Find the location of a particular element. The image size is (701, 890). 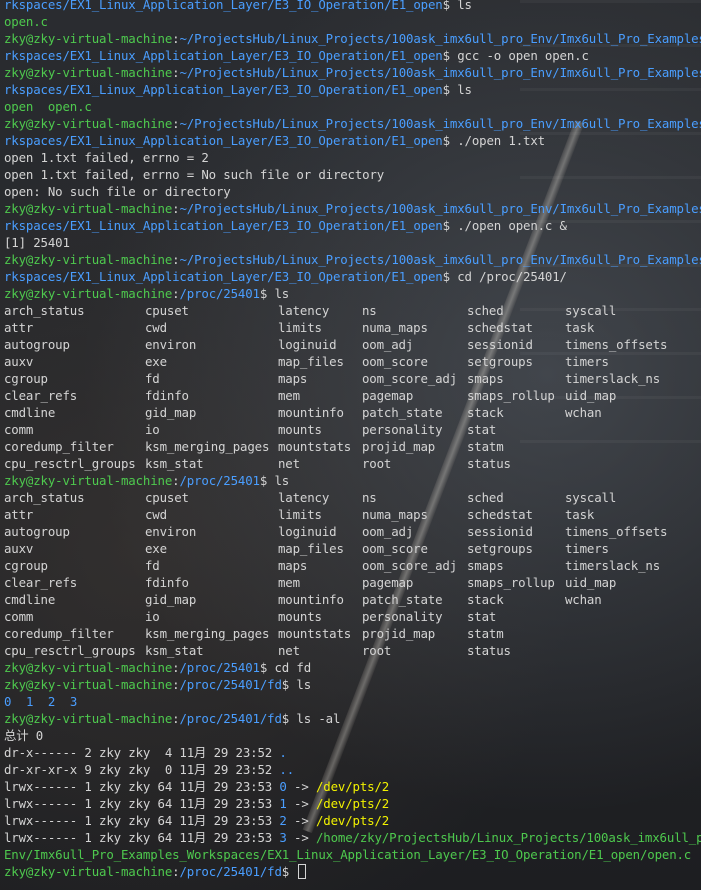

file-name: 0 is located at coordinates (283, 786).